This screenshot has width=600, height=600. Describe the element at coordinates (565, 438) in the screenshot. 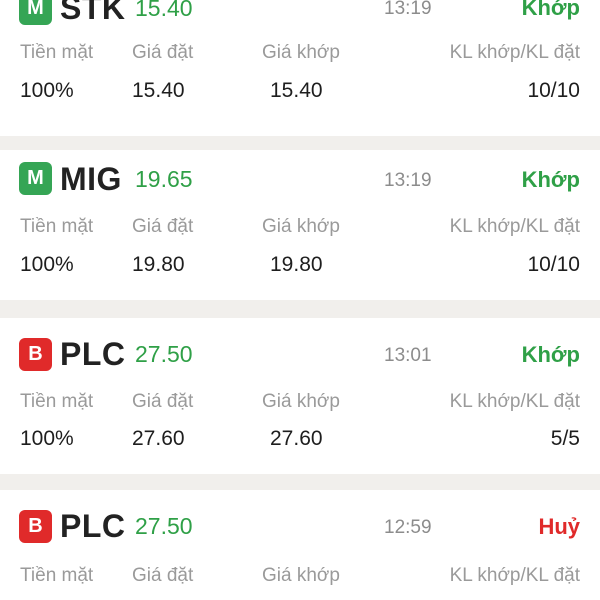

I see `qty-value: 5/5` at that location.